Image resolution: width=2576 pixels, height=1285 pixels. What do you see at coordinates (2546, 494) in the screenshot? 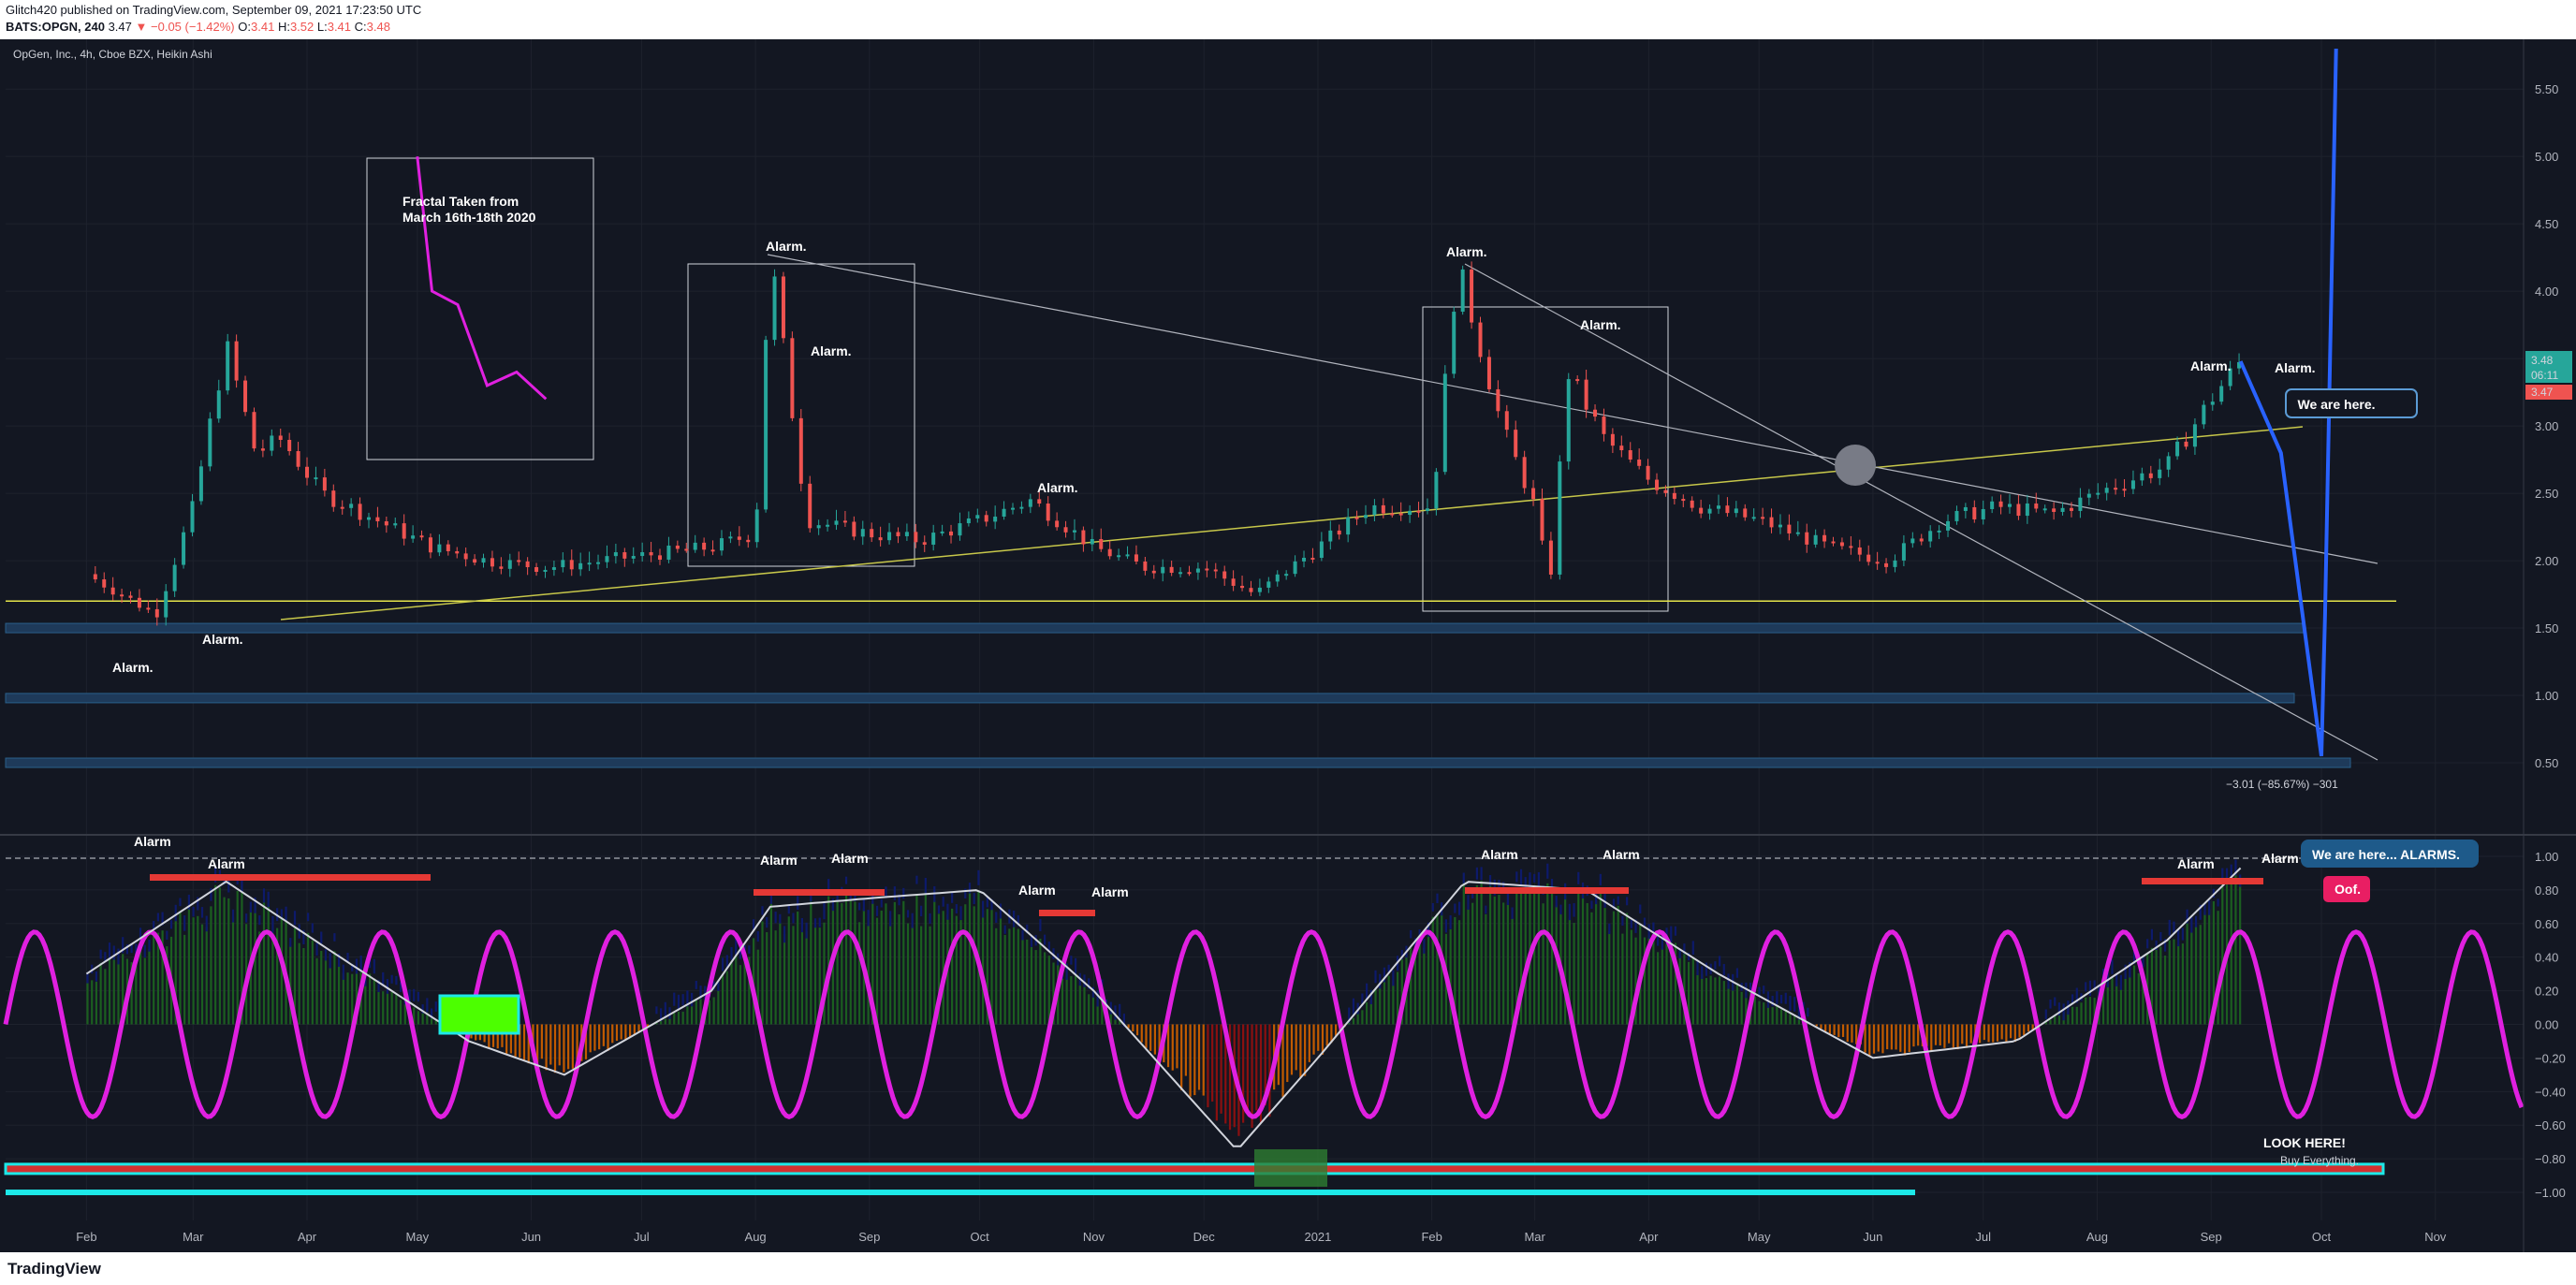
I see `price-tick-label: 2.50` at bounding box center [2546, 494].